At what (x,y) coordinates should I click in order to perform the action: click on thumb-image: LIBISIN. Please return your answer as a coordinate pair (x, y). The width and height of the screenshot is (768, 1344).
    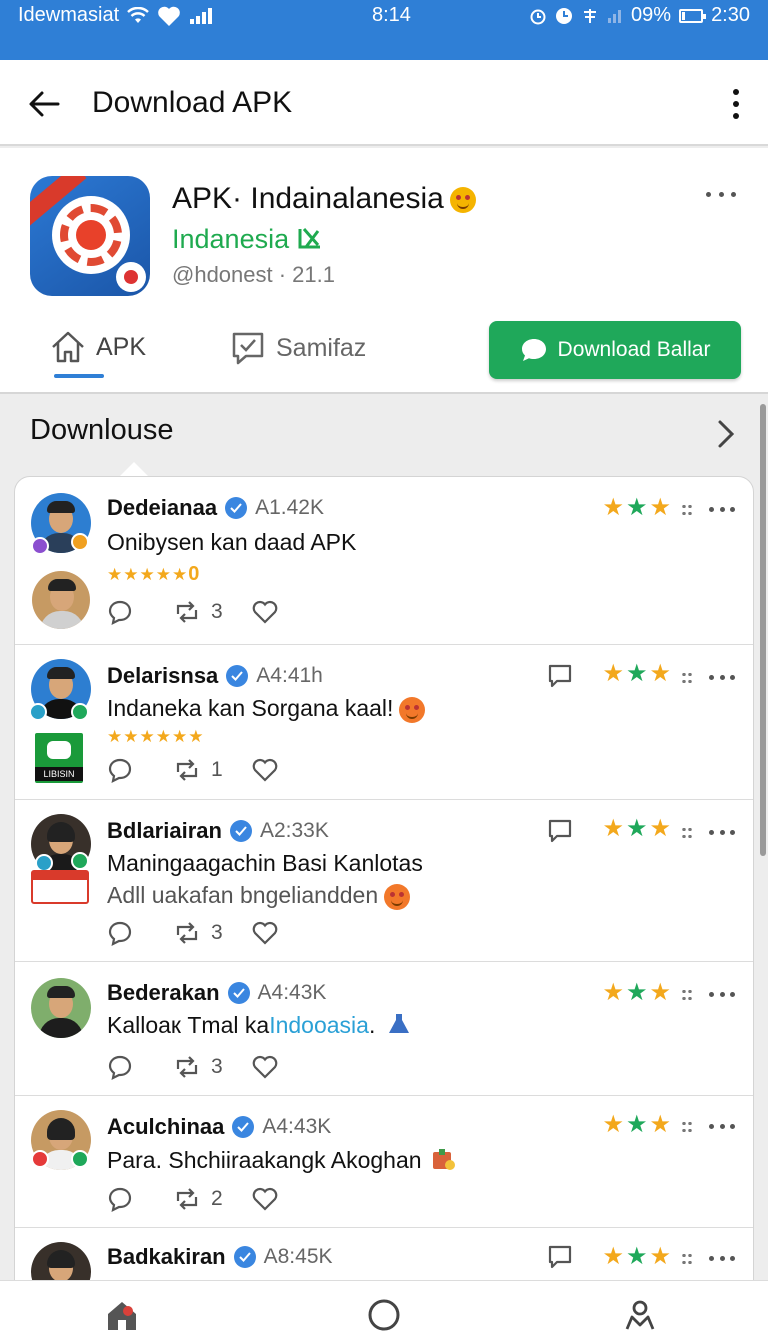
    Looking at the image, I should click on (59, 758).